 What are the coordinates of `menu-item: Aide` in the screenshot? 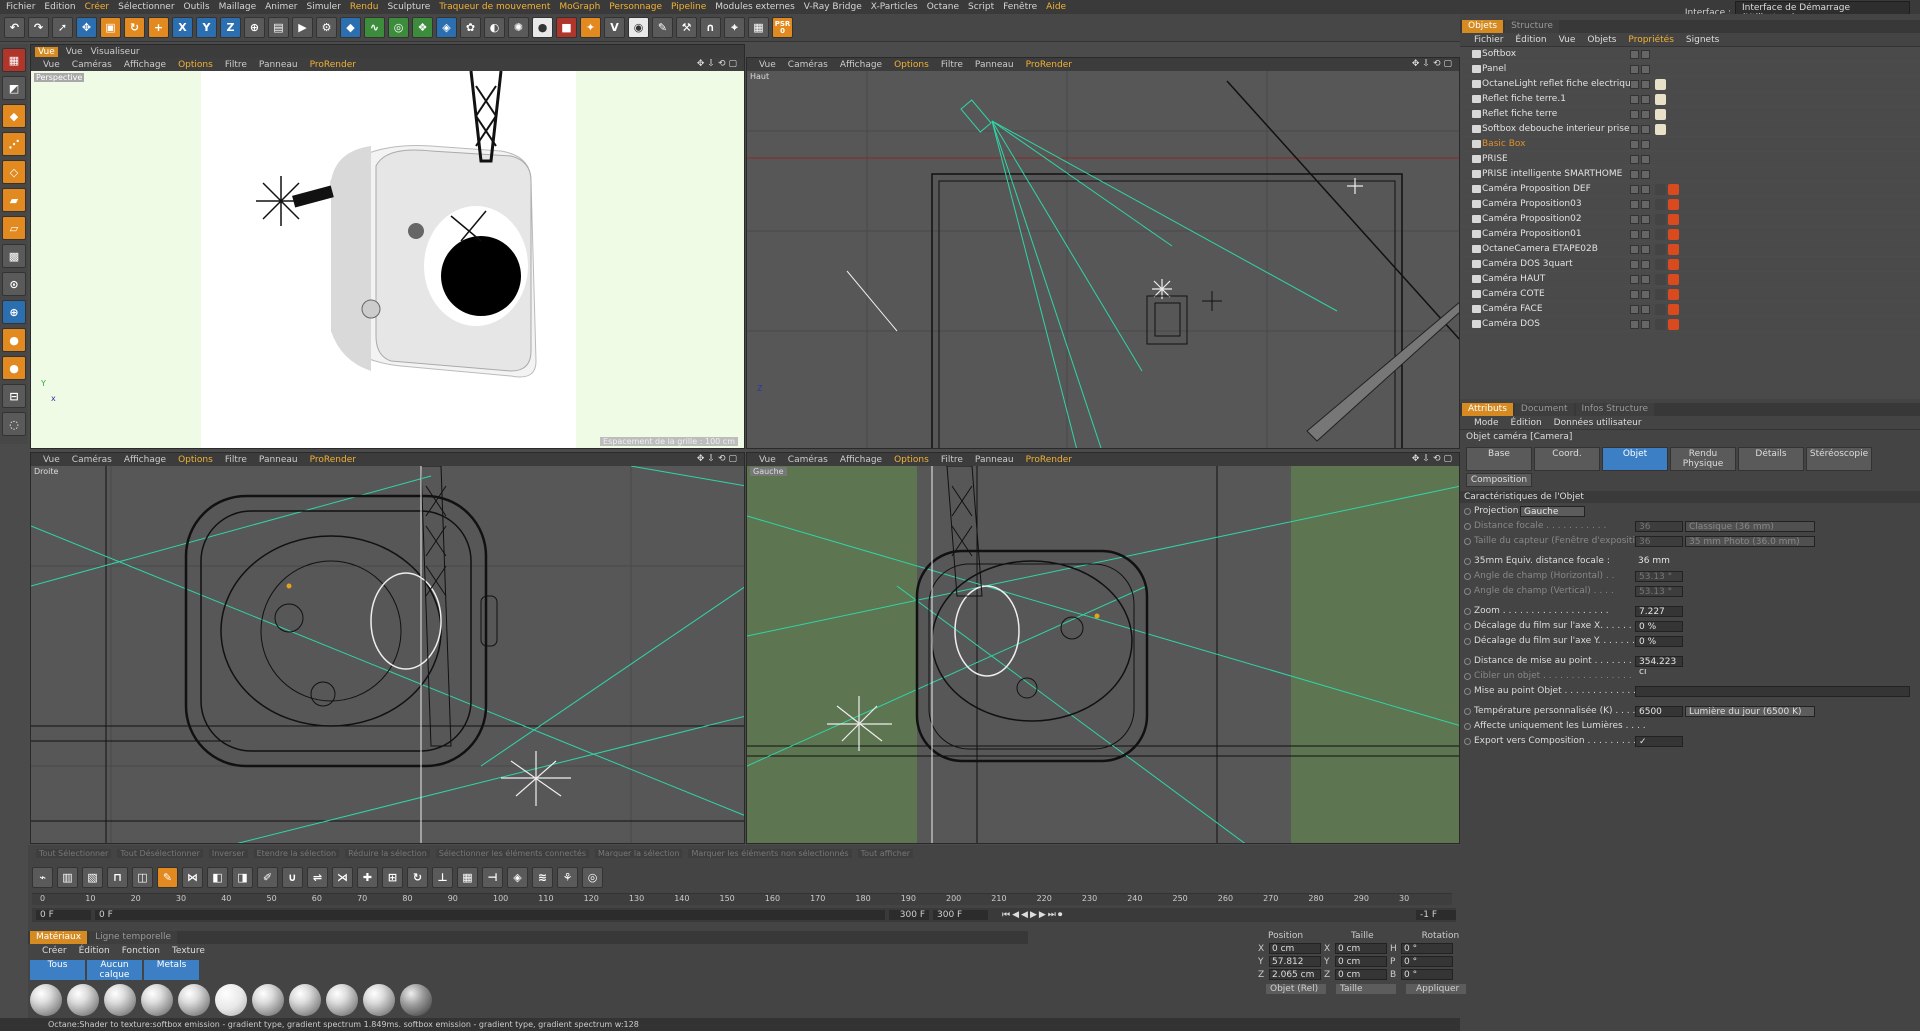 It's located at (1056, 7).